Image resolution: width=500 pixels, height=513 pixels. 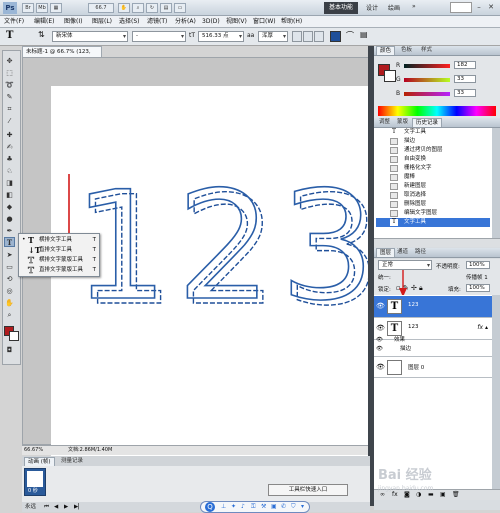 I want to click on frame-delay: 0 秒, so click(x=33, y=490).